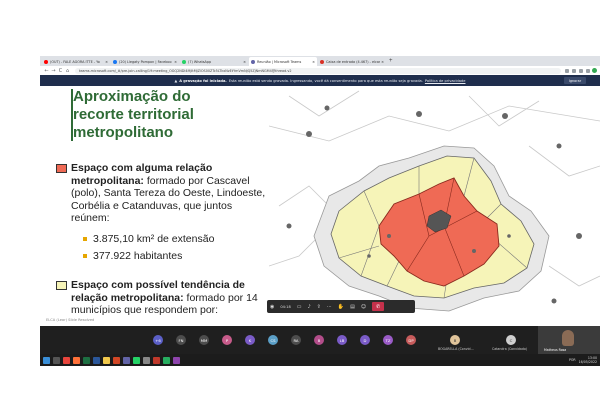  Describe the element at coordinates (46, 360) in the screenshot. I see `windows-start-icon` at that location.